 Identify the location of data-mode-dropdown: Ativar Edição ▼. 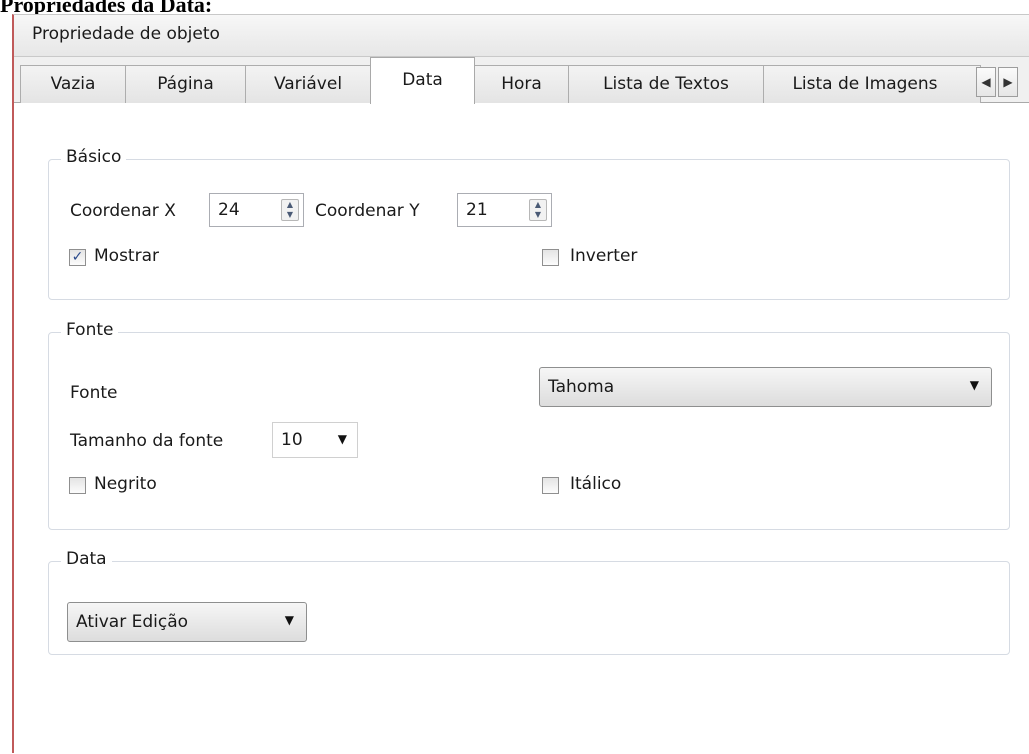
(187, 622).